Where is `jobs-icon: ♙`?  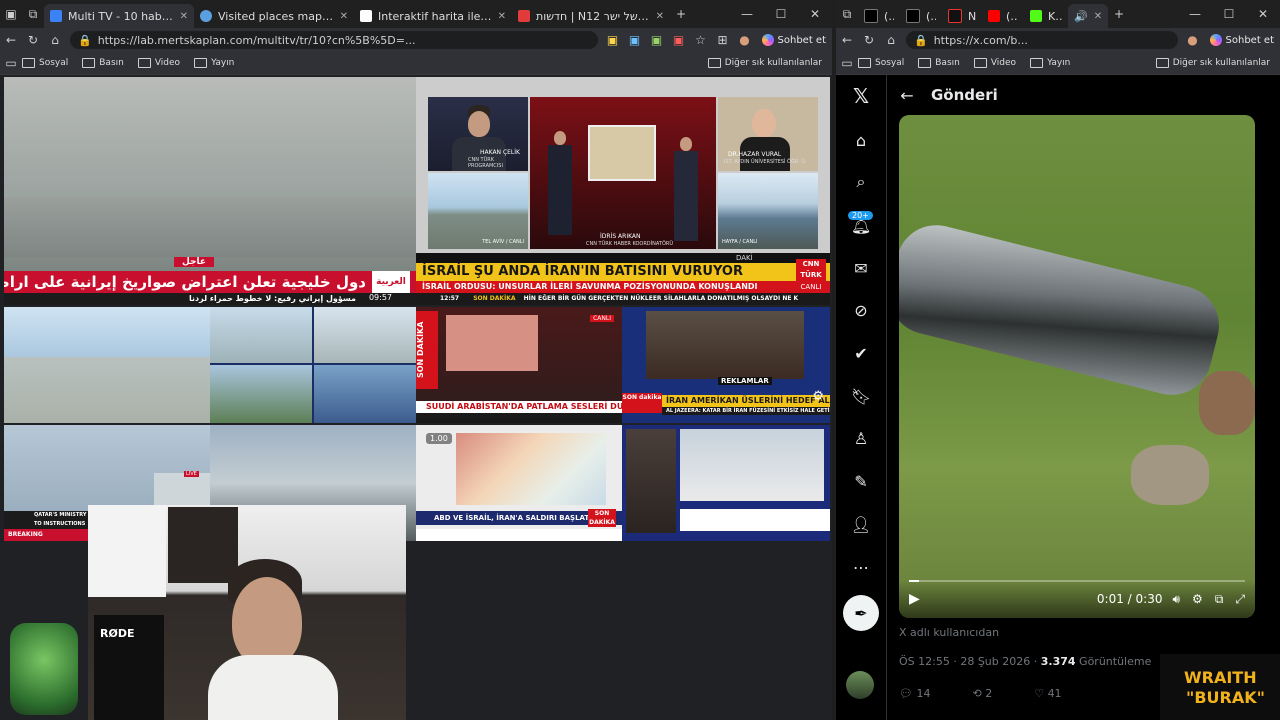 jobs-icon: ♙ is located at coordinates (861, 438).